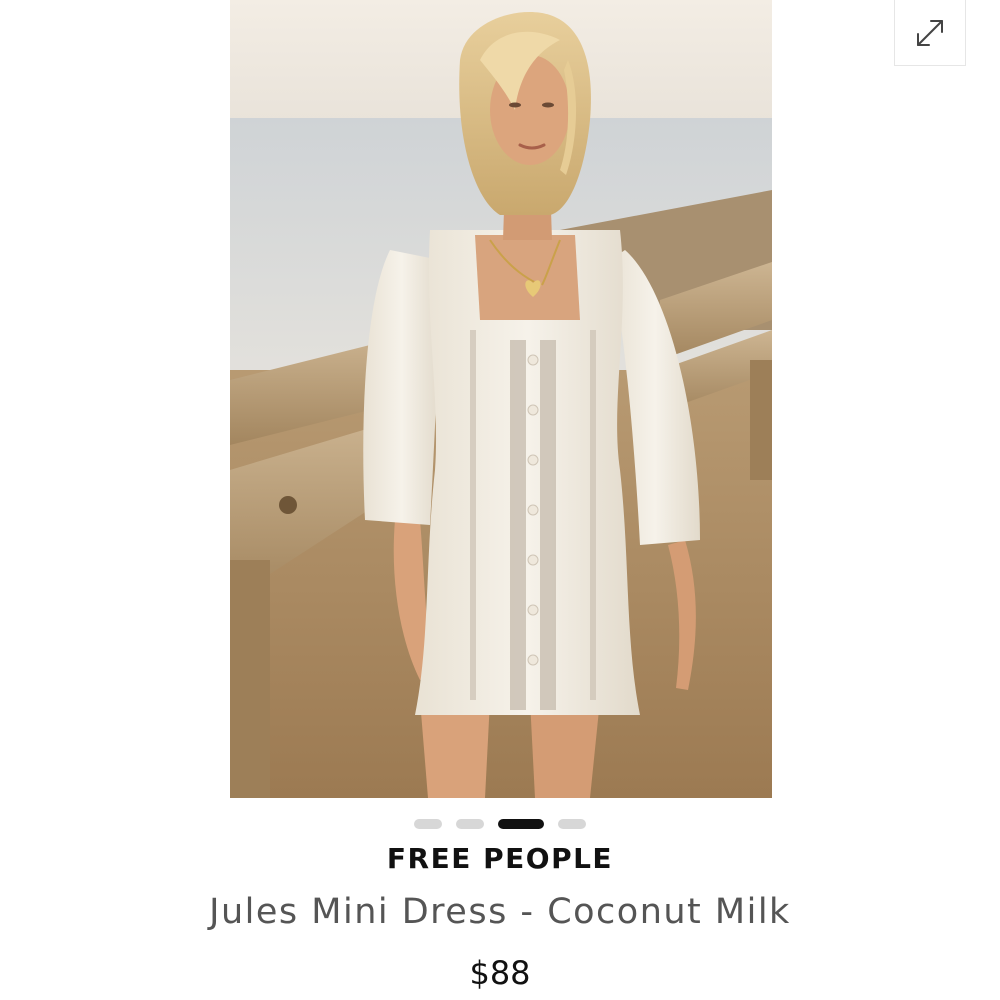 The image size is (1000, 1000). Describe the element at coordinates (500, 912) in the screenshot. I see `product-title: Jules Mini Dress - Coconut Milk` at that location.